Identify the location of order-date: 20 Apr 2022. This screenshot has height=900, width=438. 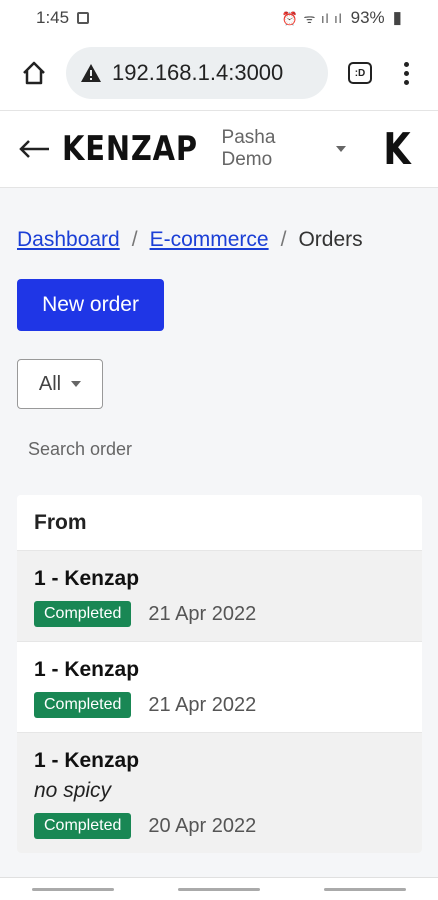
(202, 825).